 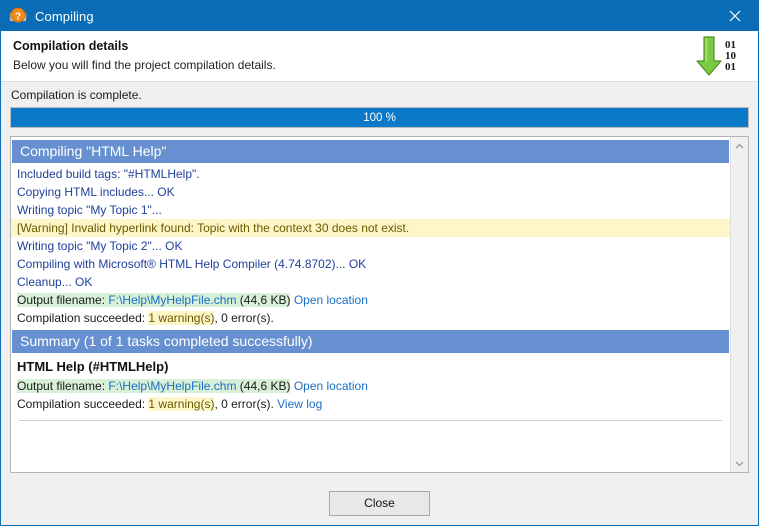 I want to click on close-button: Close, so click(x=379, y=503).